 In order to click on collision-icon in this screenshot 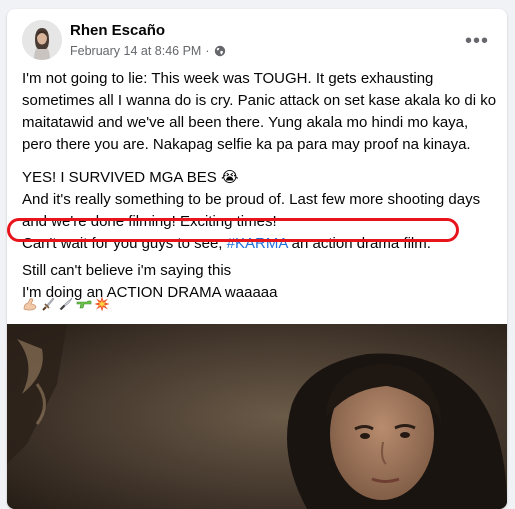, I will do `click(102, 304)`.